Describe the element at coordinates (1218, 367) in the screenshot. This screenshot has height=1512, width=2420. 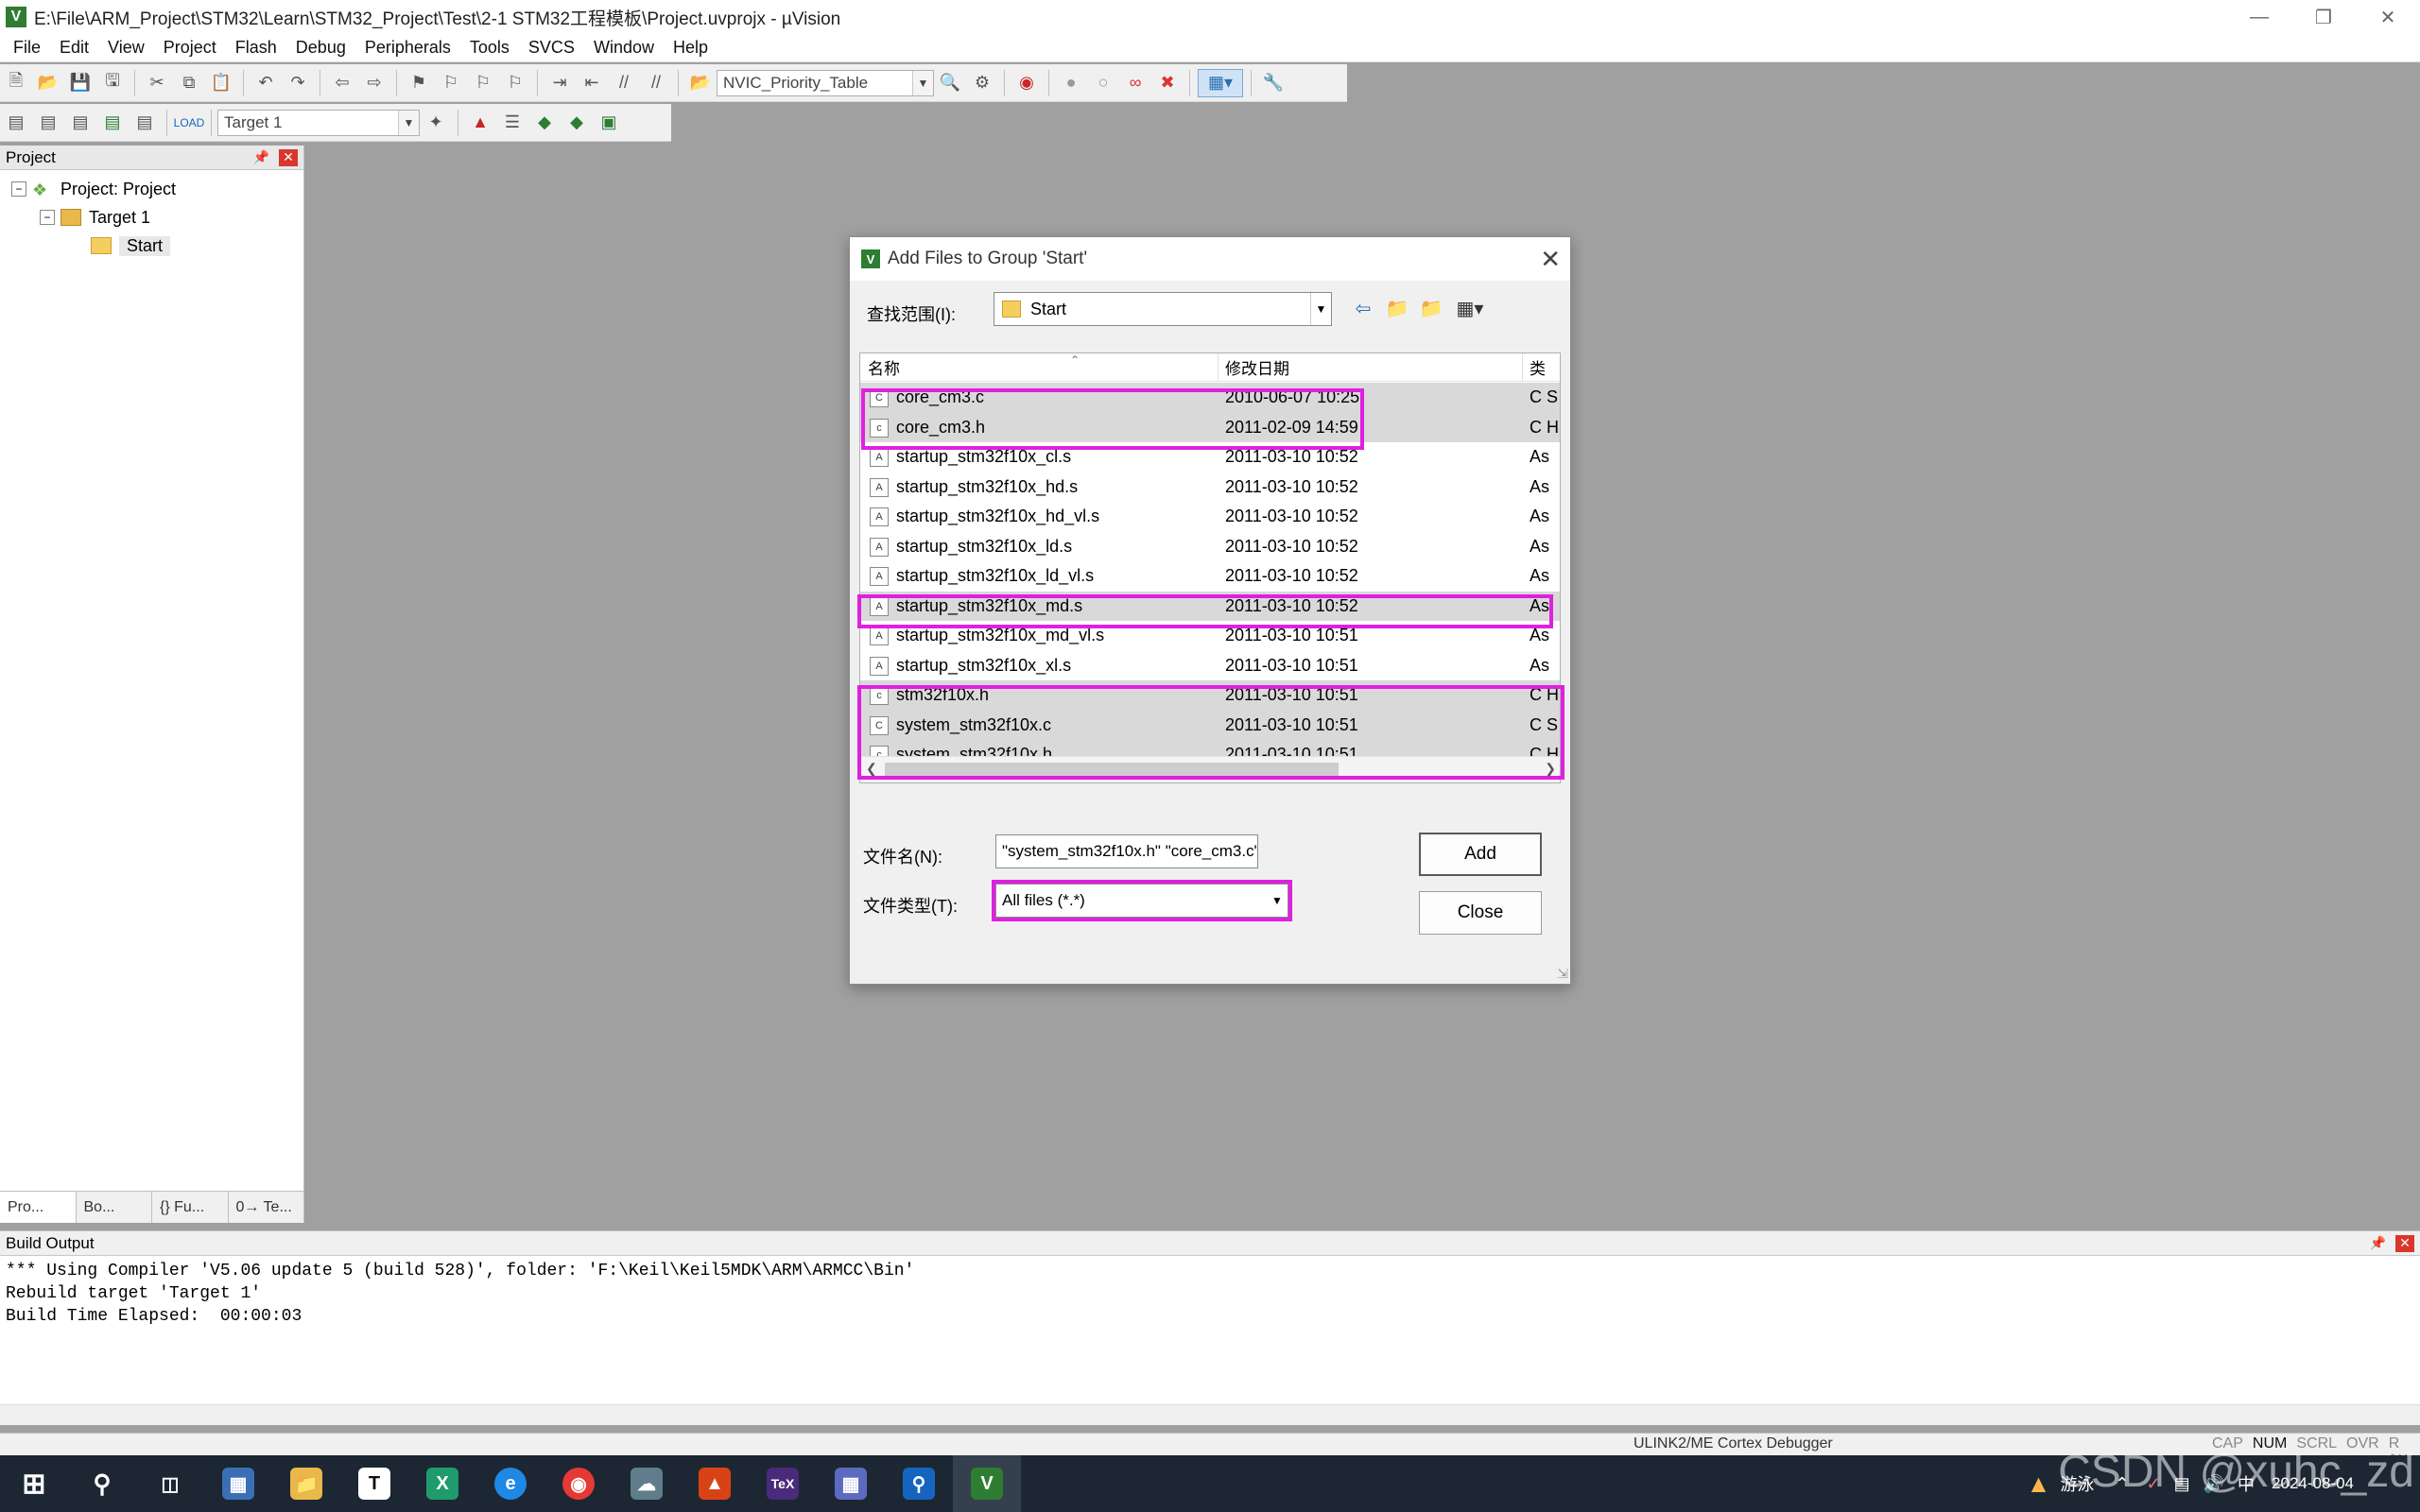
I see `column-divider` at that location.